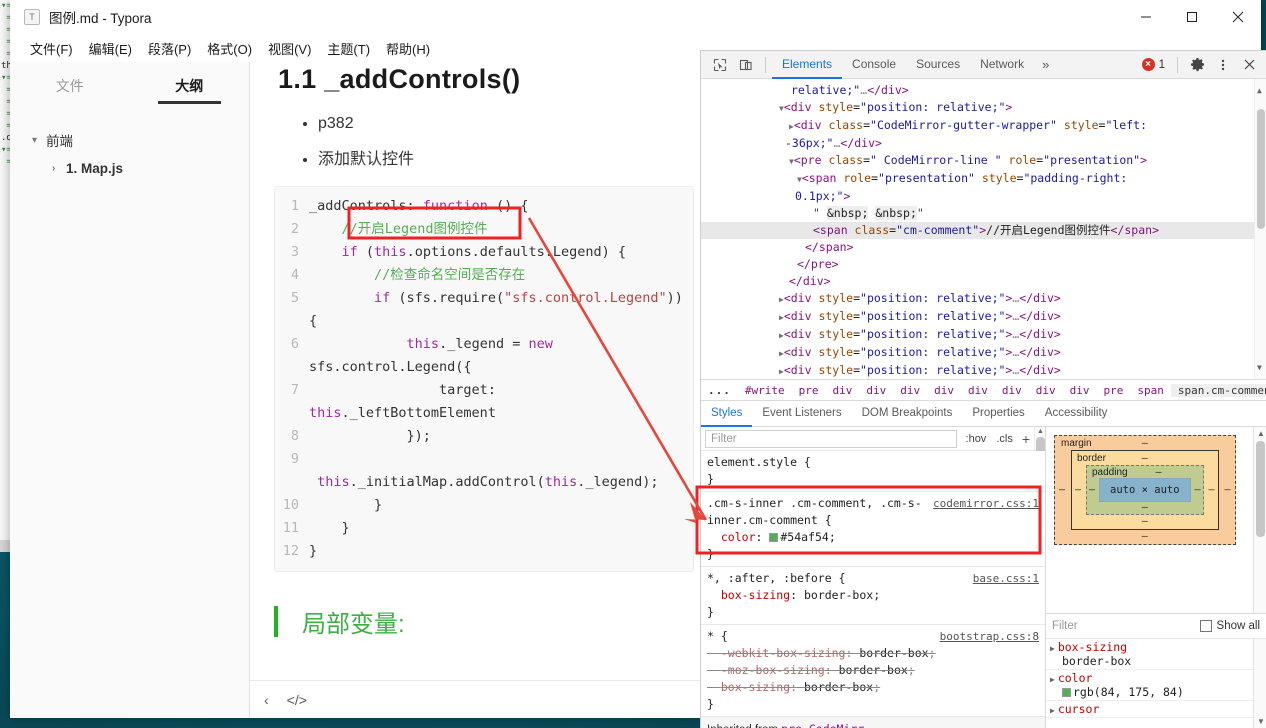  What do you see at coordinates (998, 414) in the screenshot?
I see `tab-properties: Properties` at bounding box center [998, 414].